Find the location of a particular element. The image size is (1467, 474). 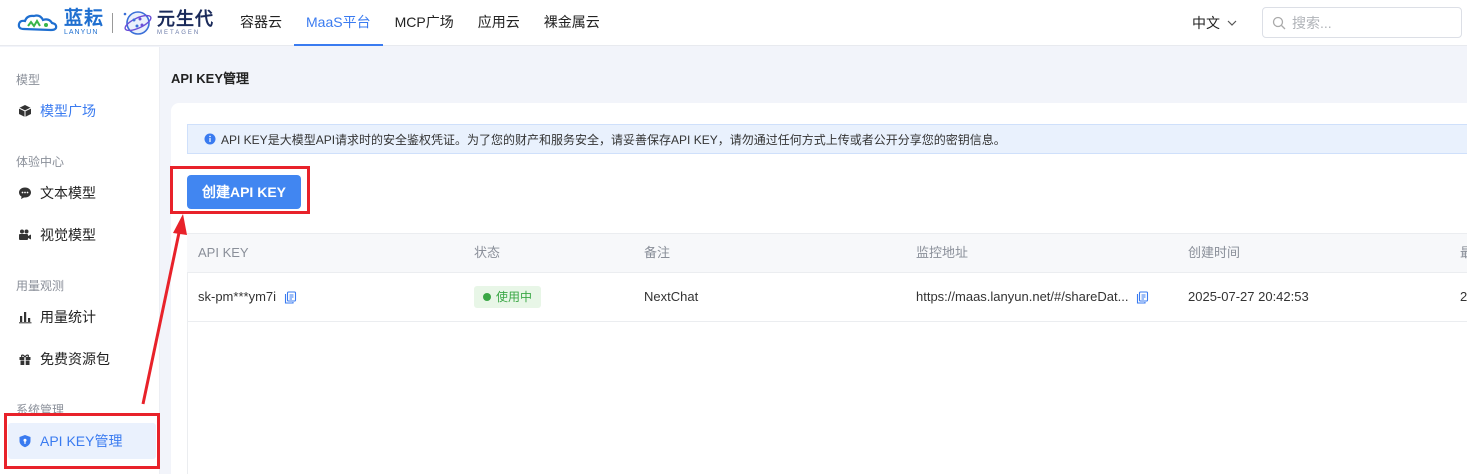

search-input is located at coordinates (1372, 22).